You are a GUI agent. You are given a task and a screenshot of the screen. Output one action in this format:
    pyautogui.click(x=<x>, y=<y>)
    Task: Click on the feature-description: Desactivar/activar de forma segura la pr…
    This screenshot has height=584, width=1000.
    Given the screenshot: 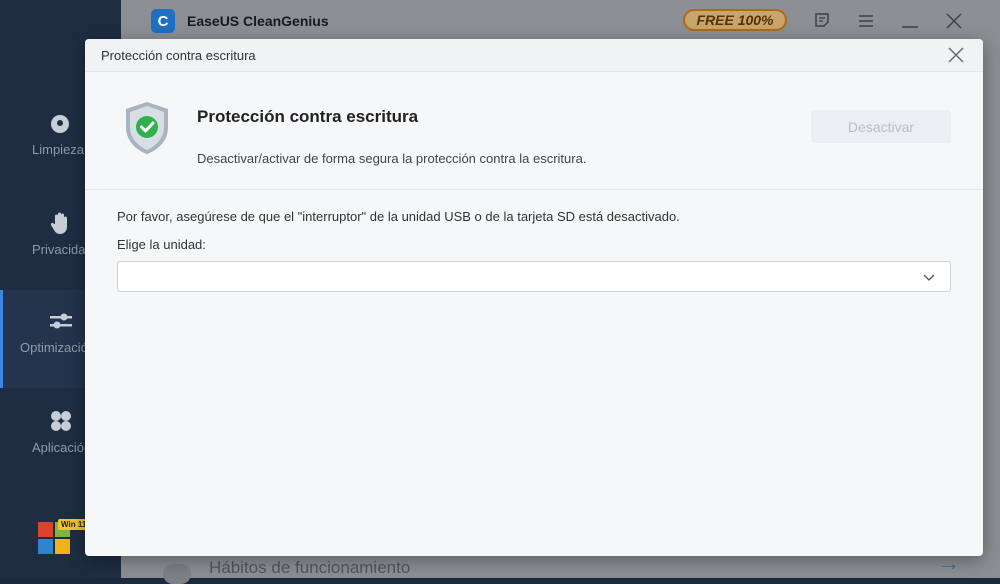 What is the action you would take?
    pyautogui.click(x=392, y=158)
    